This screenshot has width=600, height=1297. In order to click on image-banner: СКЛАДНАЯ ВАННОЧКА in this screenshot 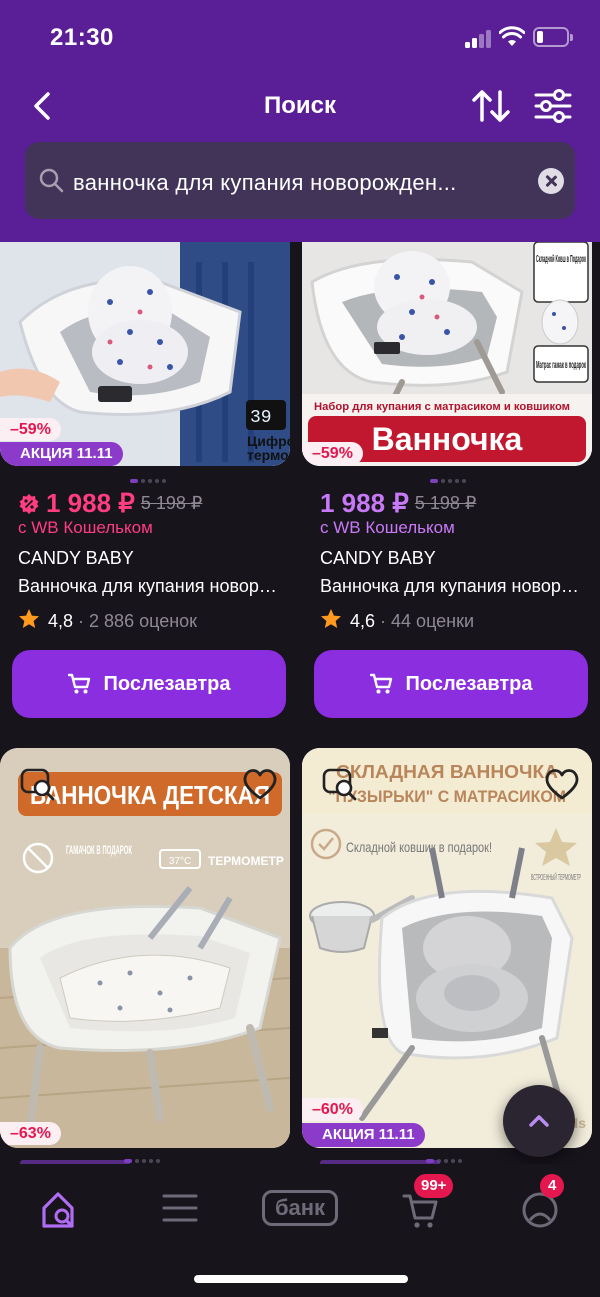, I will do `click(447, 772)`.